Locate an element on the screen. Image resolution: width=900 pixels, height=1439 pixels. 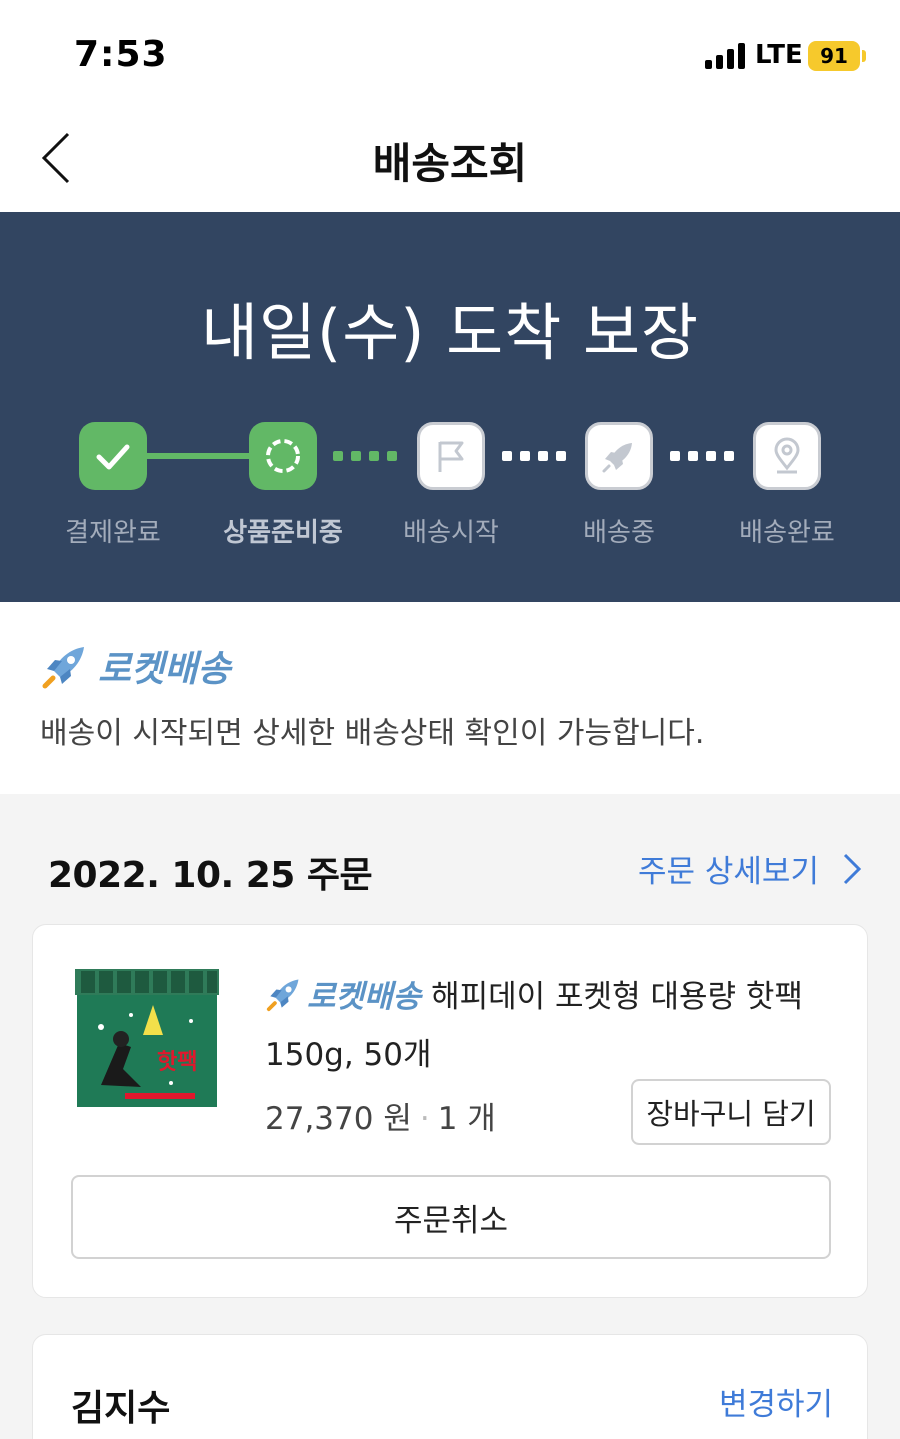
rocket-delivery-name: 로켓배송 is located at coordinates (164, 669).